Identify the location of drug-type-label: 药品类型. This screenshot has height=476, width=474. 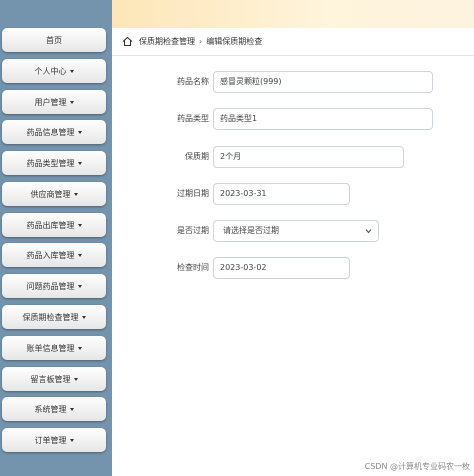
(193, 118).